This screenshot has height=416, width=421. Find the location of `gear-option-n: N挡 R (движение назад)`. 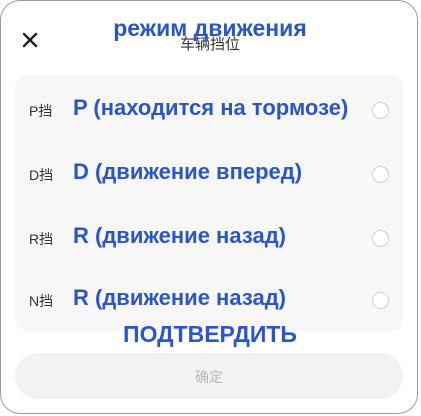

gear-option-n: N挡 R (движение назад) is located at coordinates (209, 299).